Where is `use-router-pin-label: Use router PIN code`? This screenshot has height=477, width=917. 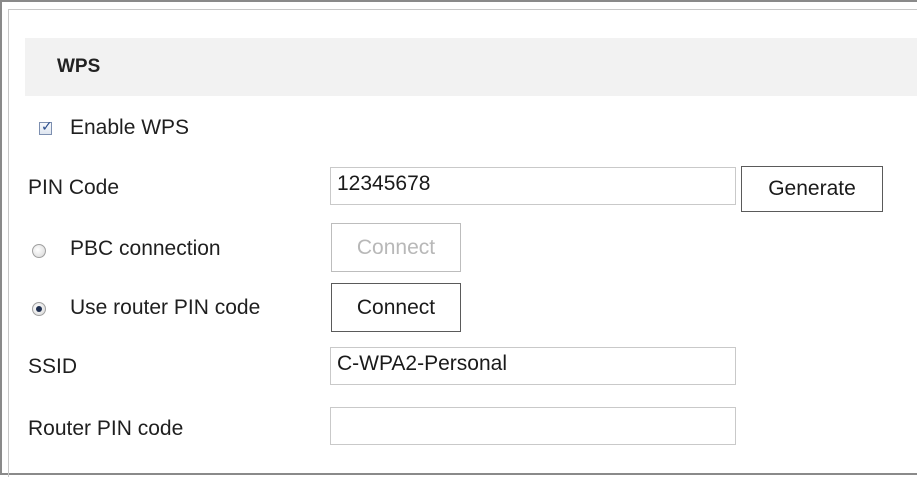
use-router-pin-label: Use router PIN code is located at coordinates (165, 307).